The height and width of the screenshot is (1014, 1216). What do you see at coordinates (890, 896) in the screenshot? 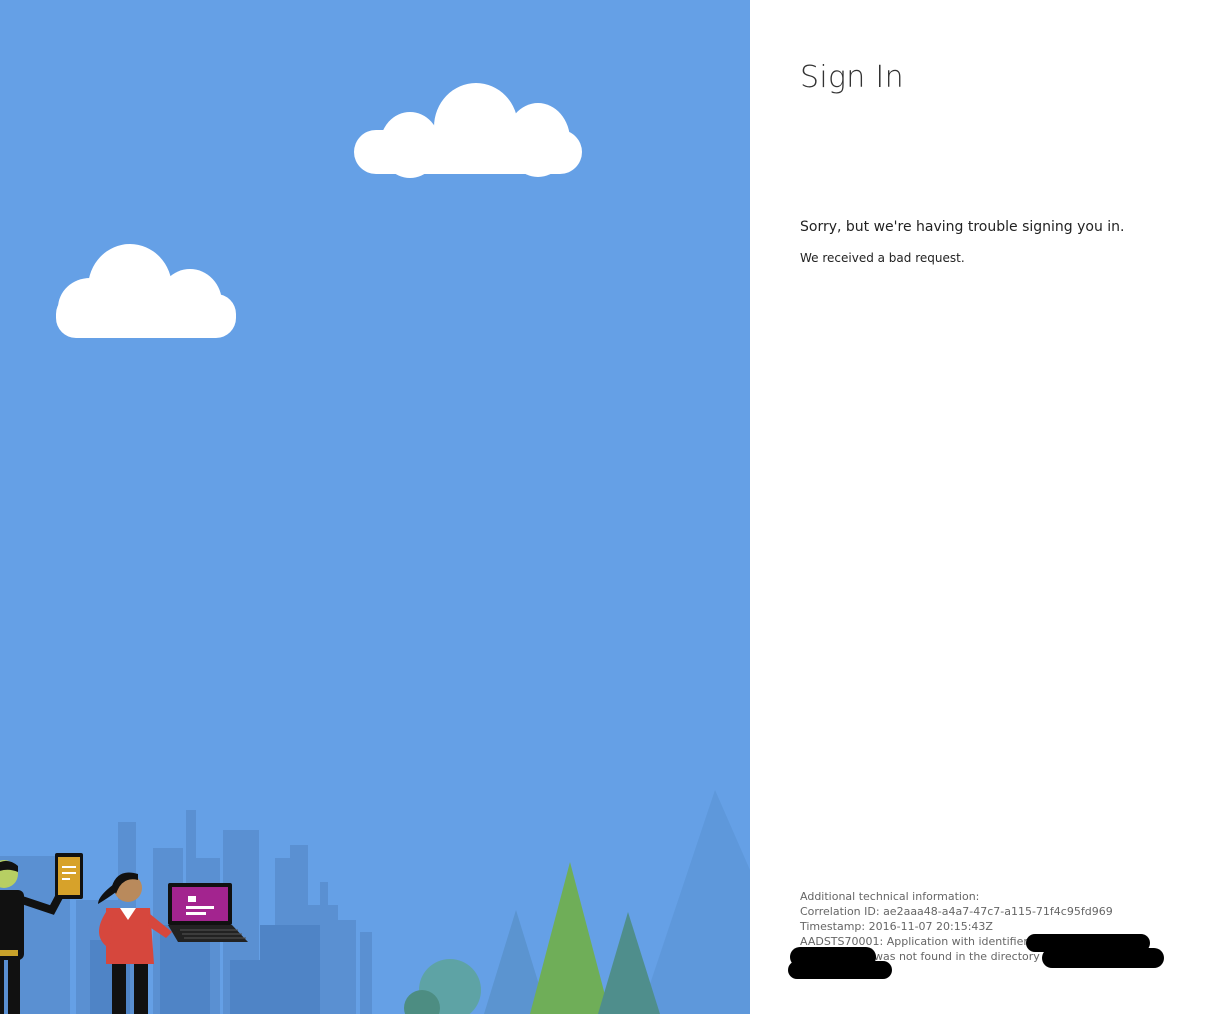
I see `tech-info-heading: Additional technical information:` at bounding box center [890, 896].